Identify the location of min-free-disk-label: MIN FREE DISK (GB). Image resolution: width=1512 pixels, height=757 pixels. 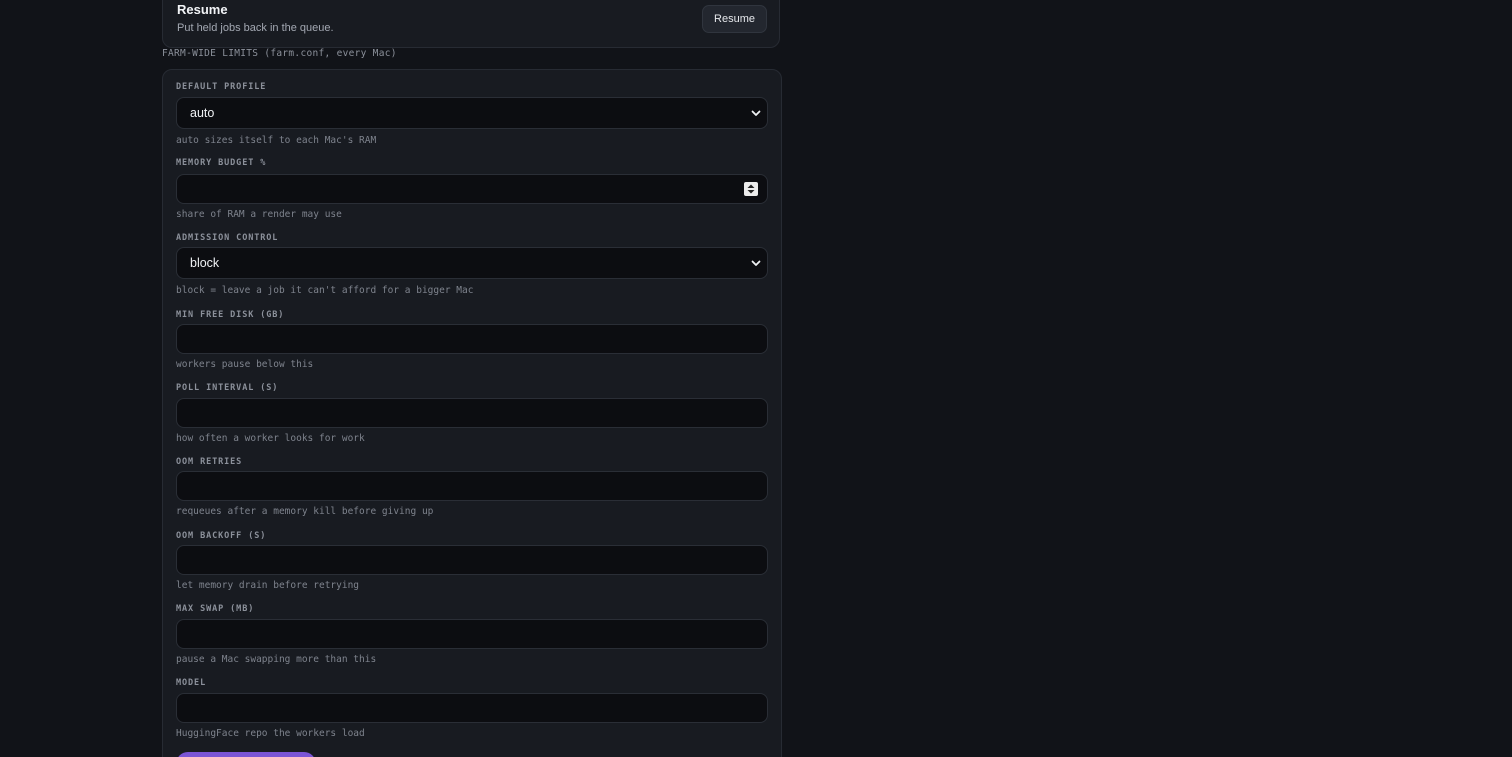
(230, 315).